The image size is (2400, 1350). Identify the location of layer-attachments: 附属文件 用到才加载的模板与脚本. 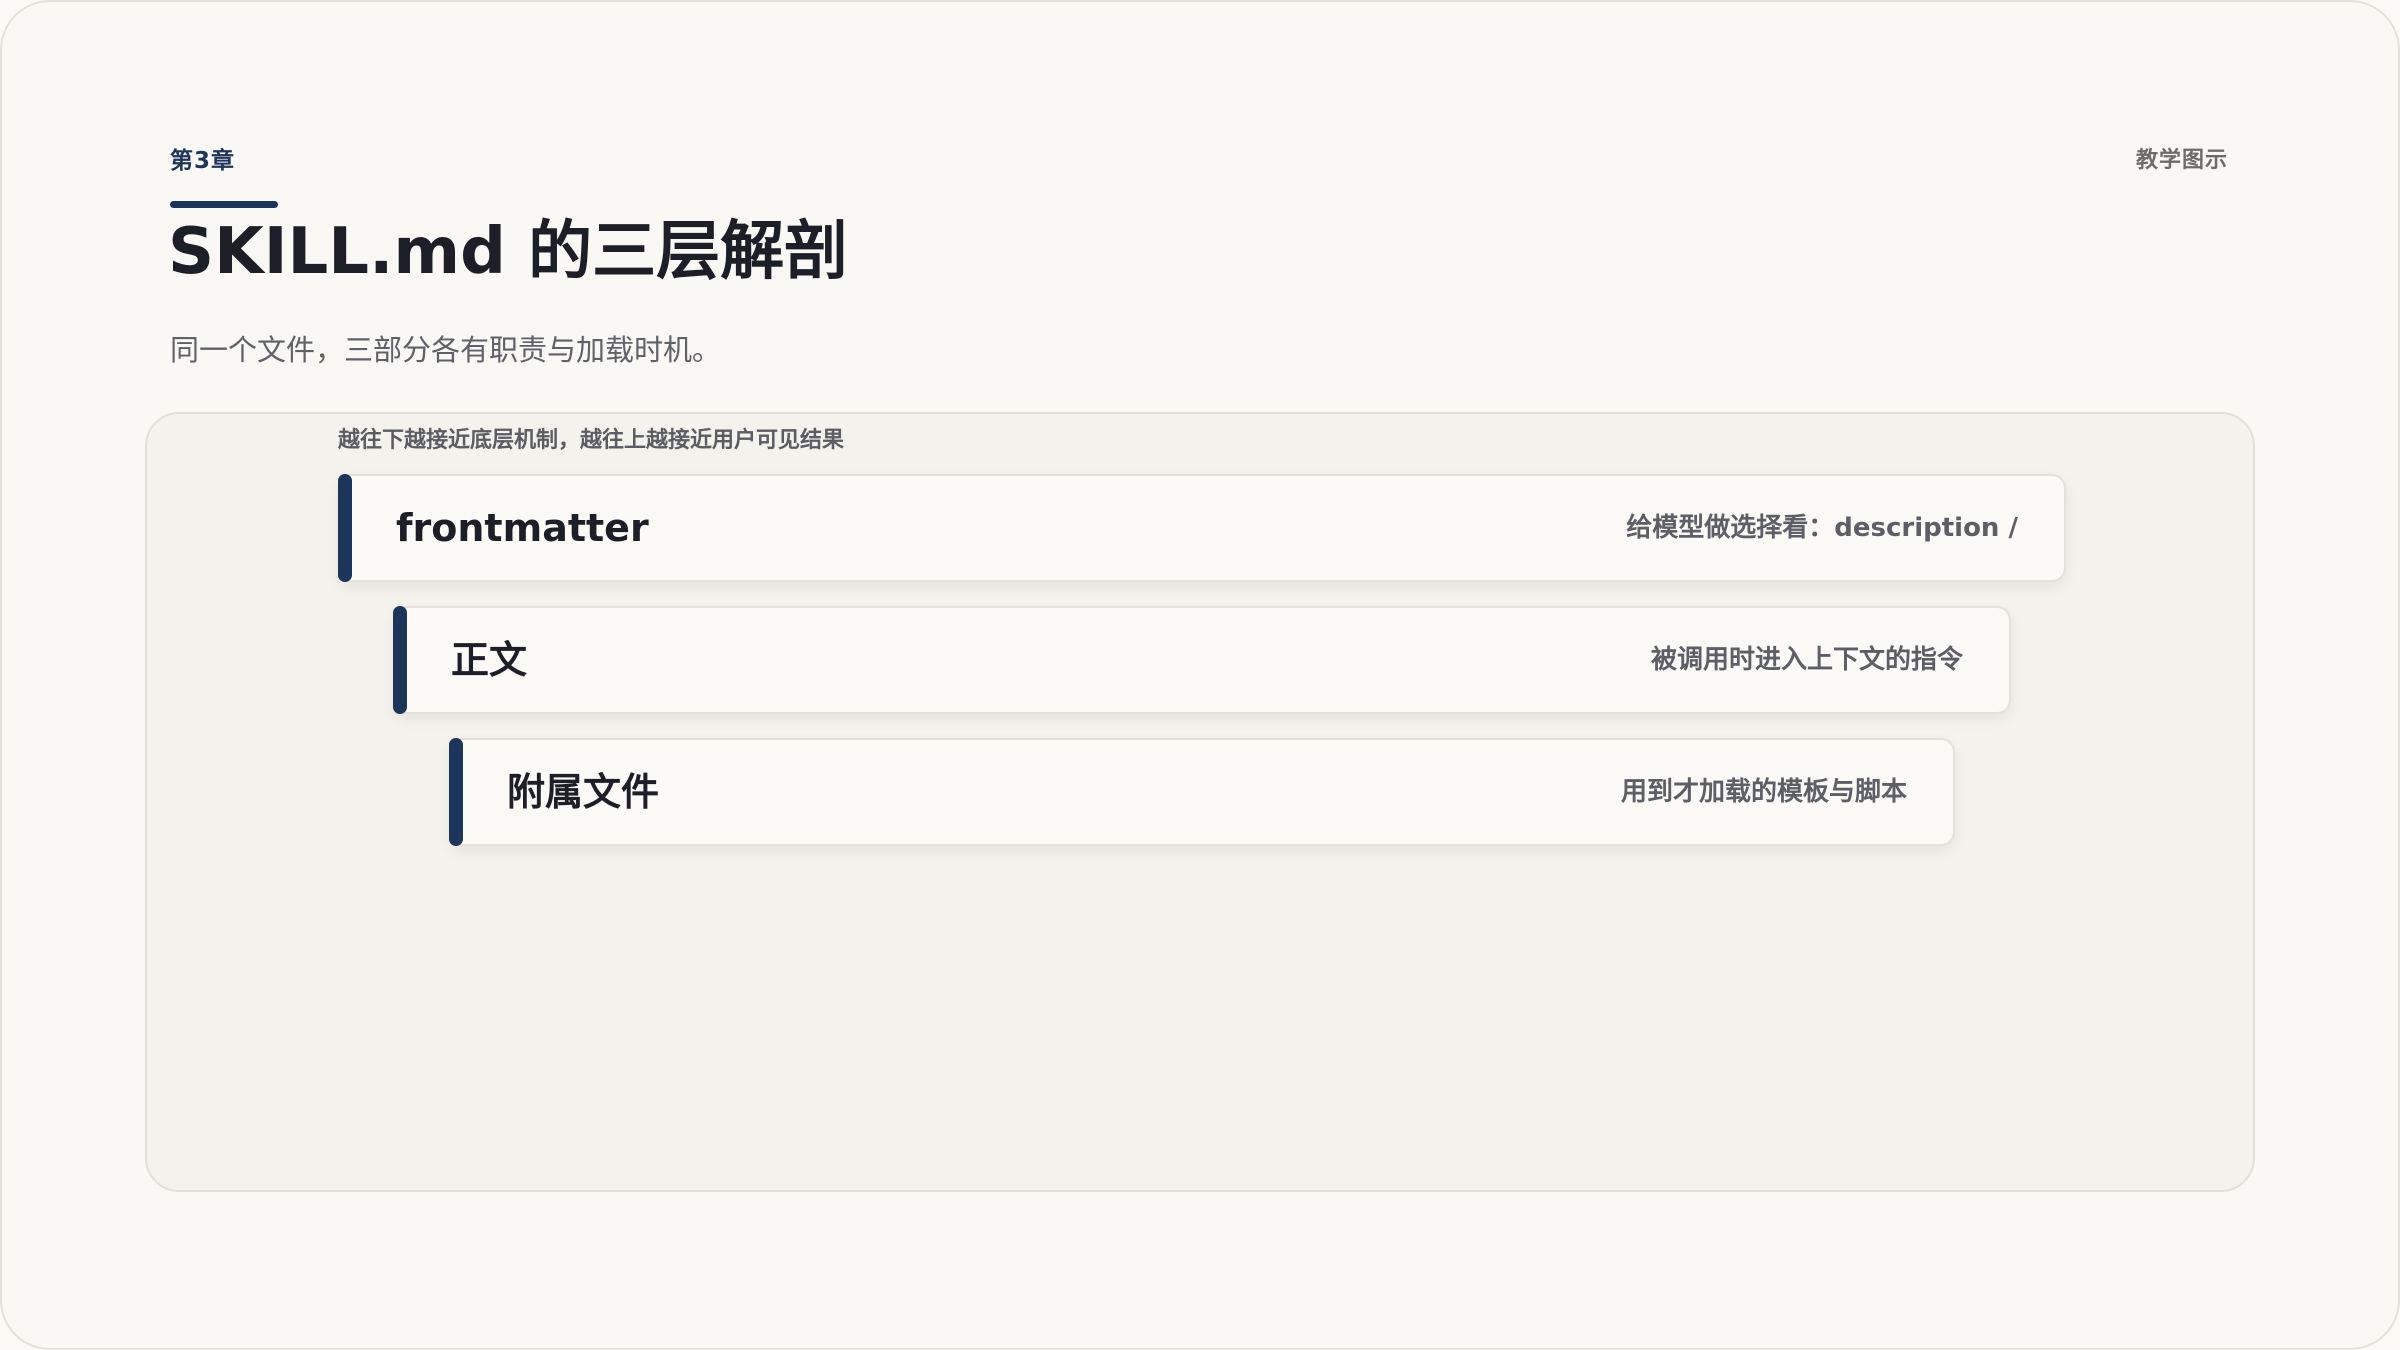
(1202, 792).